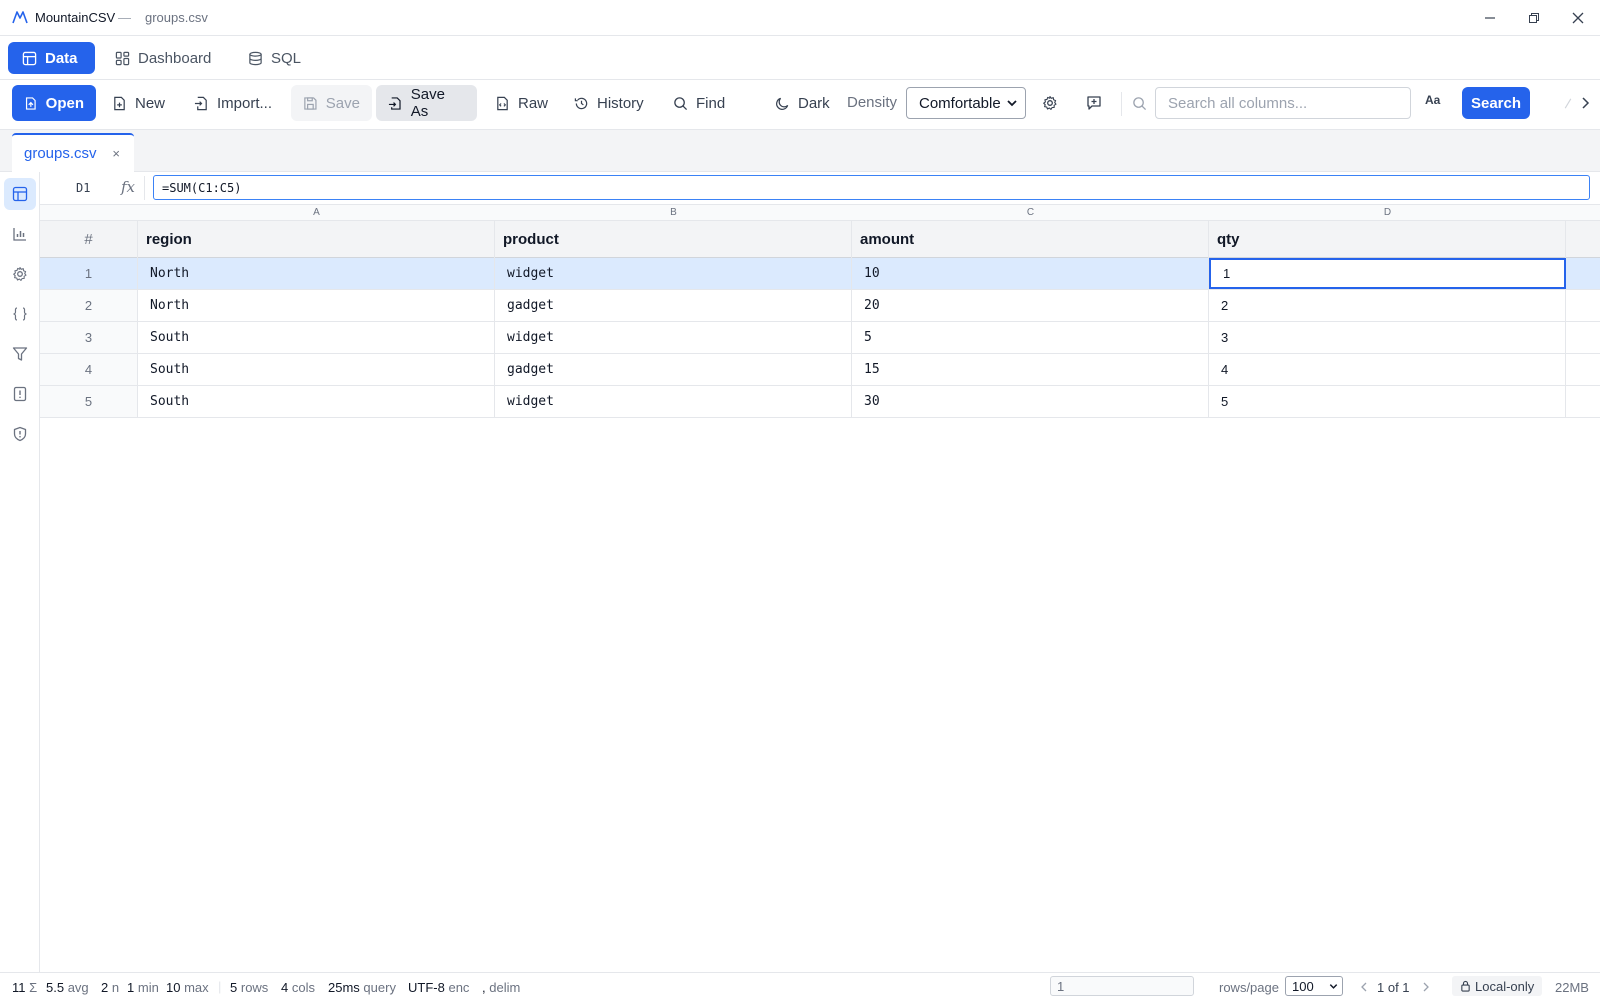 The width and height of the screenshot is (1600, 1000). What do you see at coordinates (175, 58) in the screenshot?
I see `view-tab-label: Dashboard` at bounding box center [175, 58].